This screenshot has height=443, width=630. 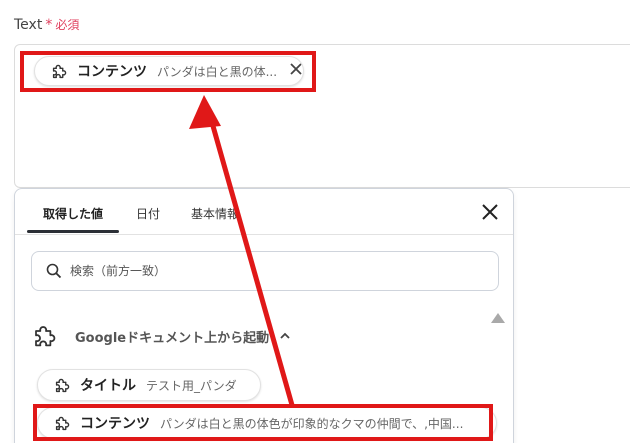 What do you see at coordinates (285, 336) in the screenshot?
I see `chevron-up-icon` at bounding box center [285, 336].